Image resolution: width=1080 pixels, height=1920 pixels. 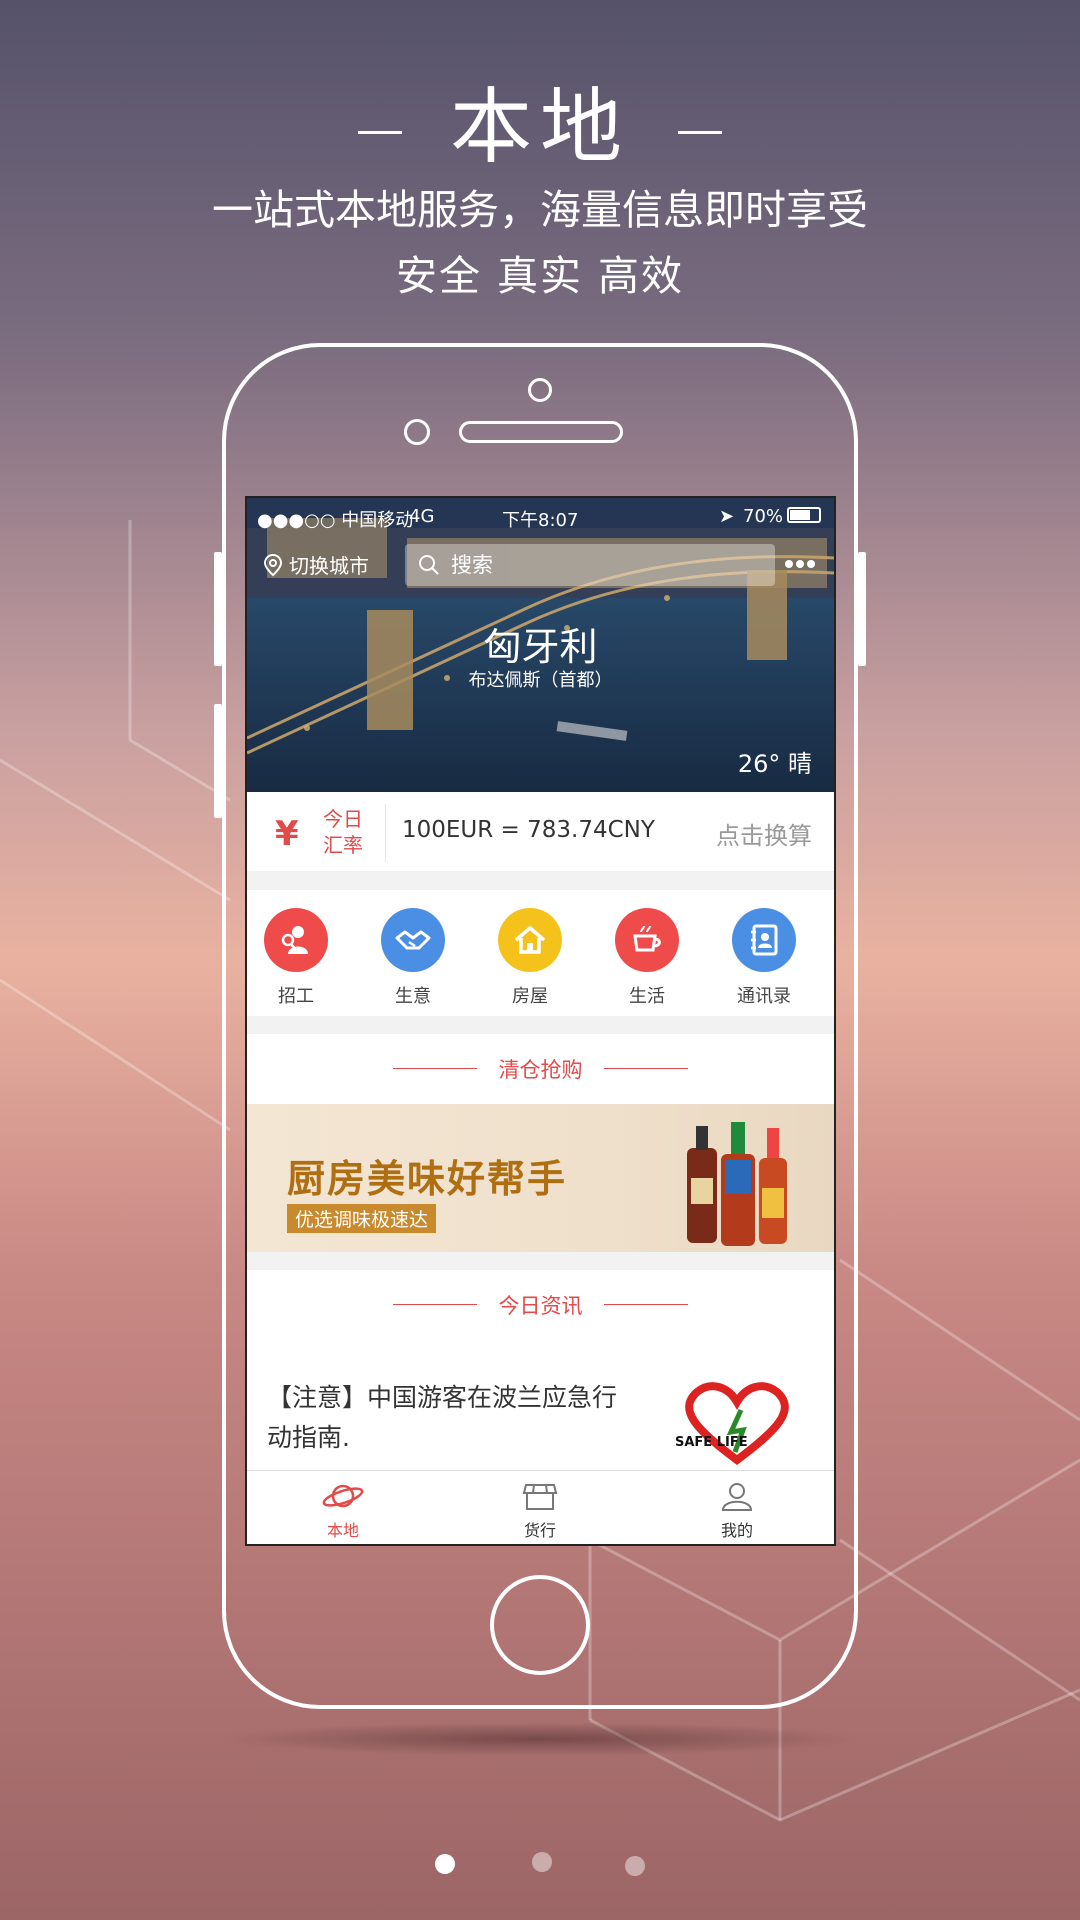 What do you see at coordinates (727, 516) in the screenshot?
I see `location-arrow-icon: ➤` at bounding box center [727, 516].